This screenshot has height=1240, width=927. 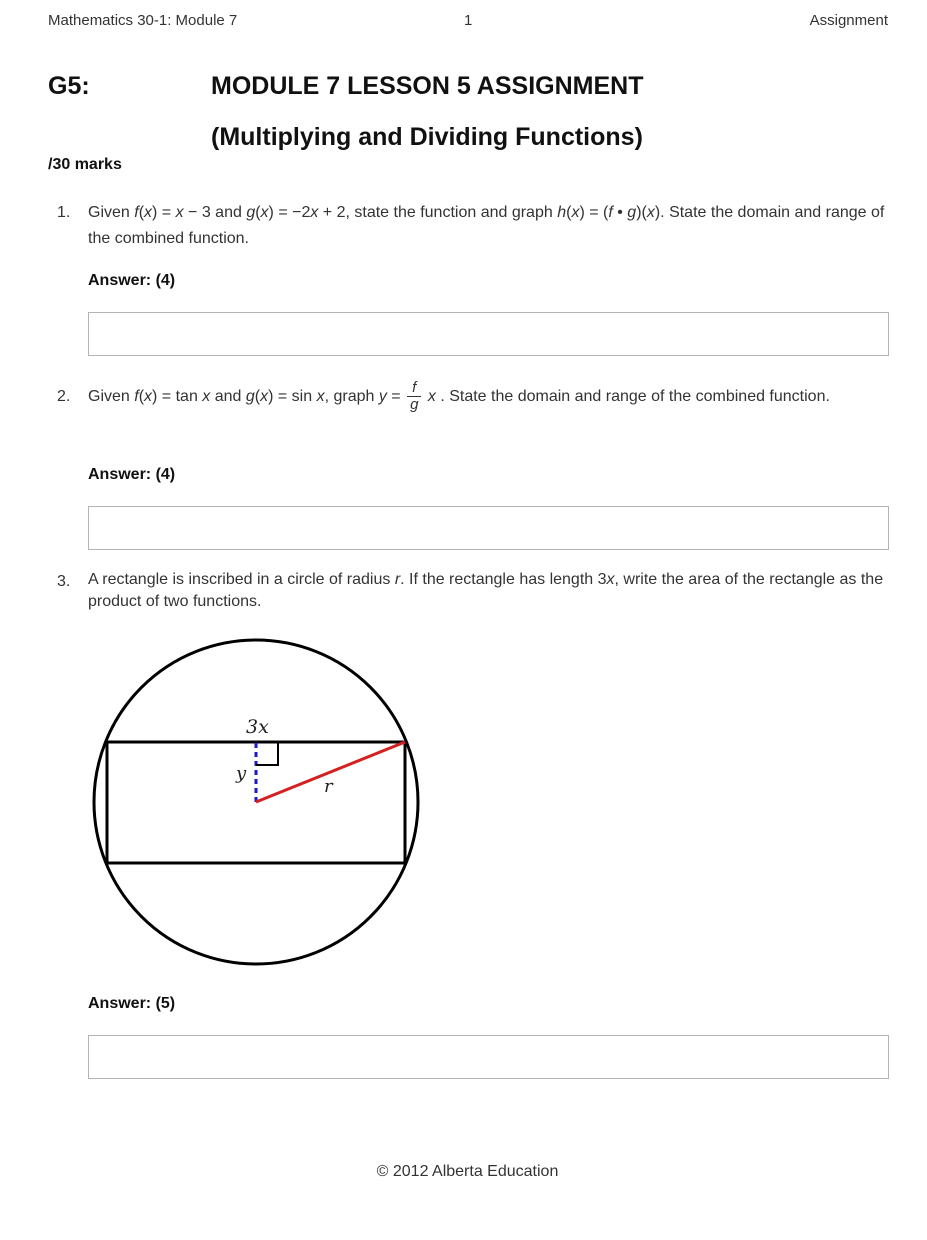 I want to click on fraction-f-over-g: fg, so click(x=414, y=396).